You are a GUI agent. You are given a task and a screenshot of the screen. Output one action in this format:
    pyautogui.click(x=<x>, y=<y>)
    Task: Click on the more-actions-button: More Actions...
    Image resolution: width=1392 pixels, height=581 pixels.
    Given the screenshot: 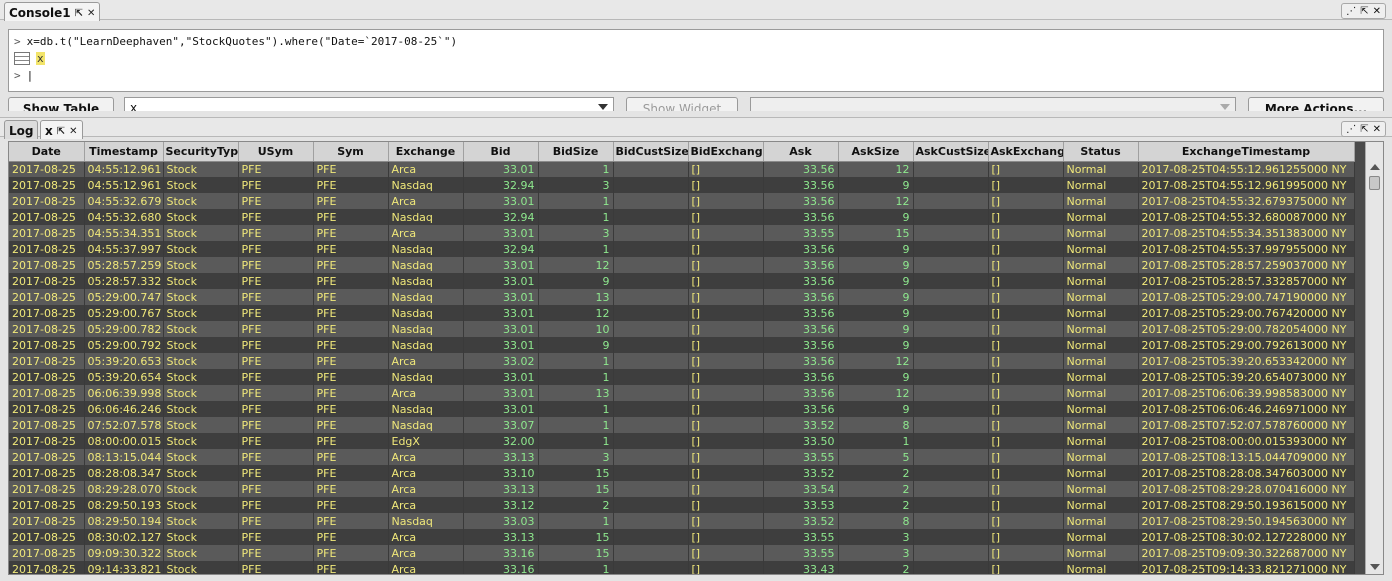 What is the action you would take?
    pyautogui.click(x=1316, y=104)
    